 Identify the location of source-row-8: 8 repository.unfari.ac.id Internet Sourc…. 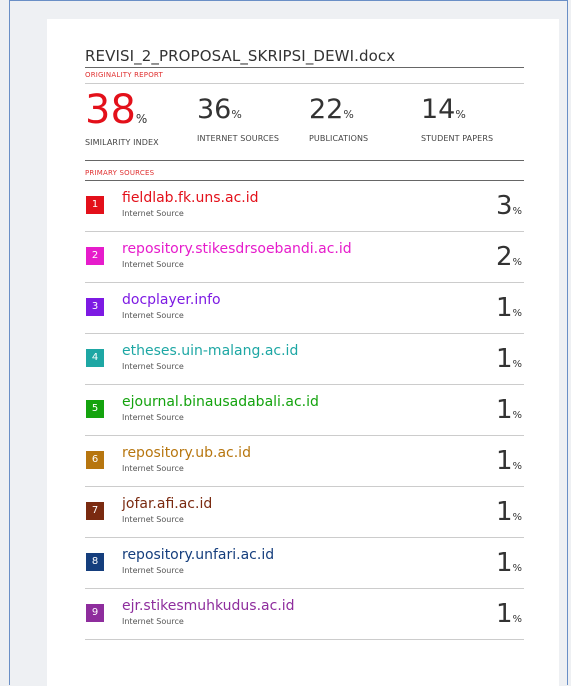
(304, 563).